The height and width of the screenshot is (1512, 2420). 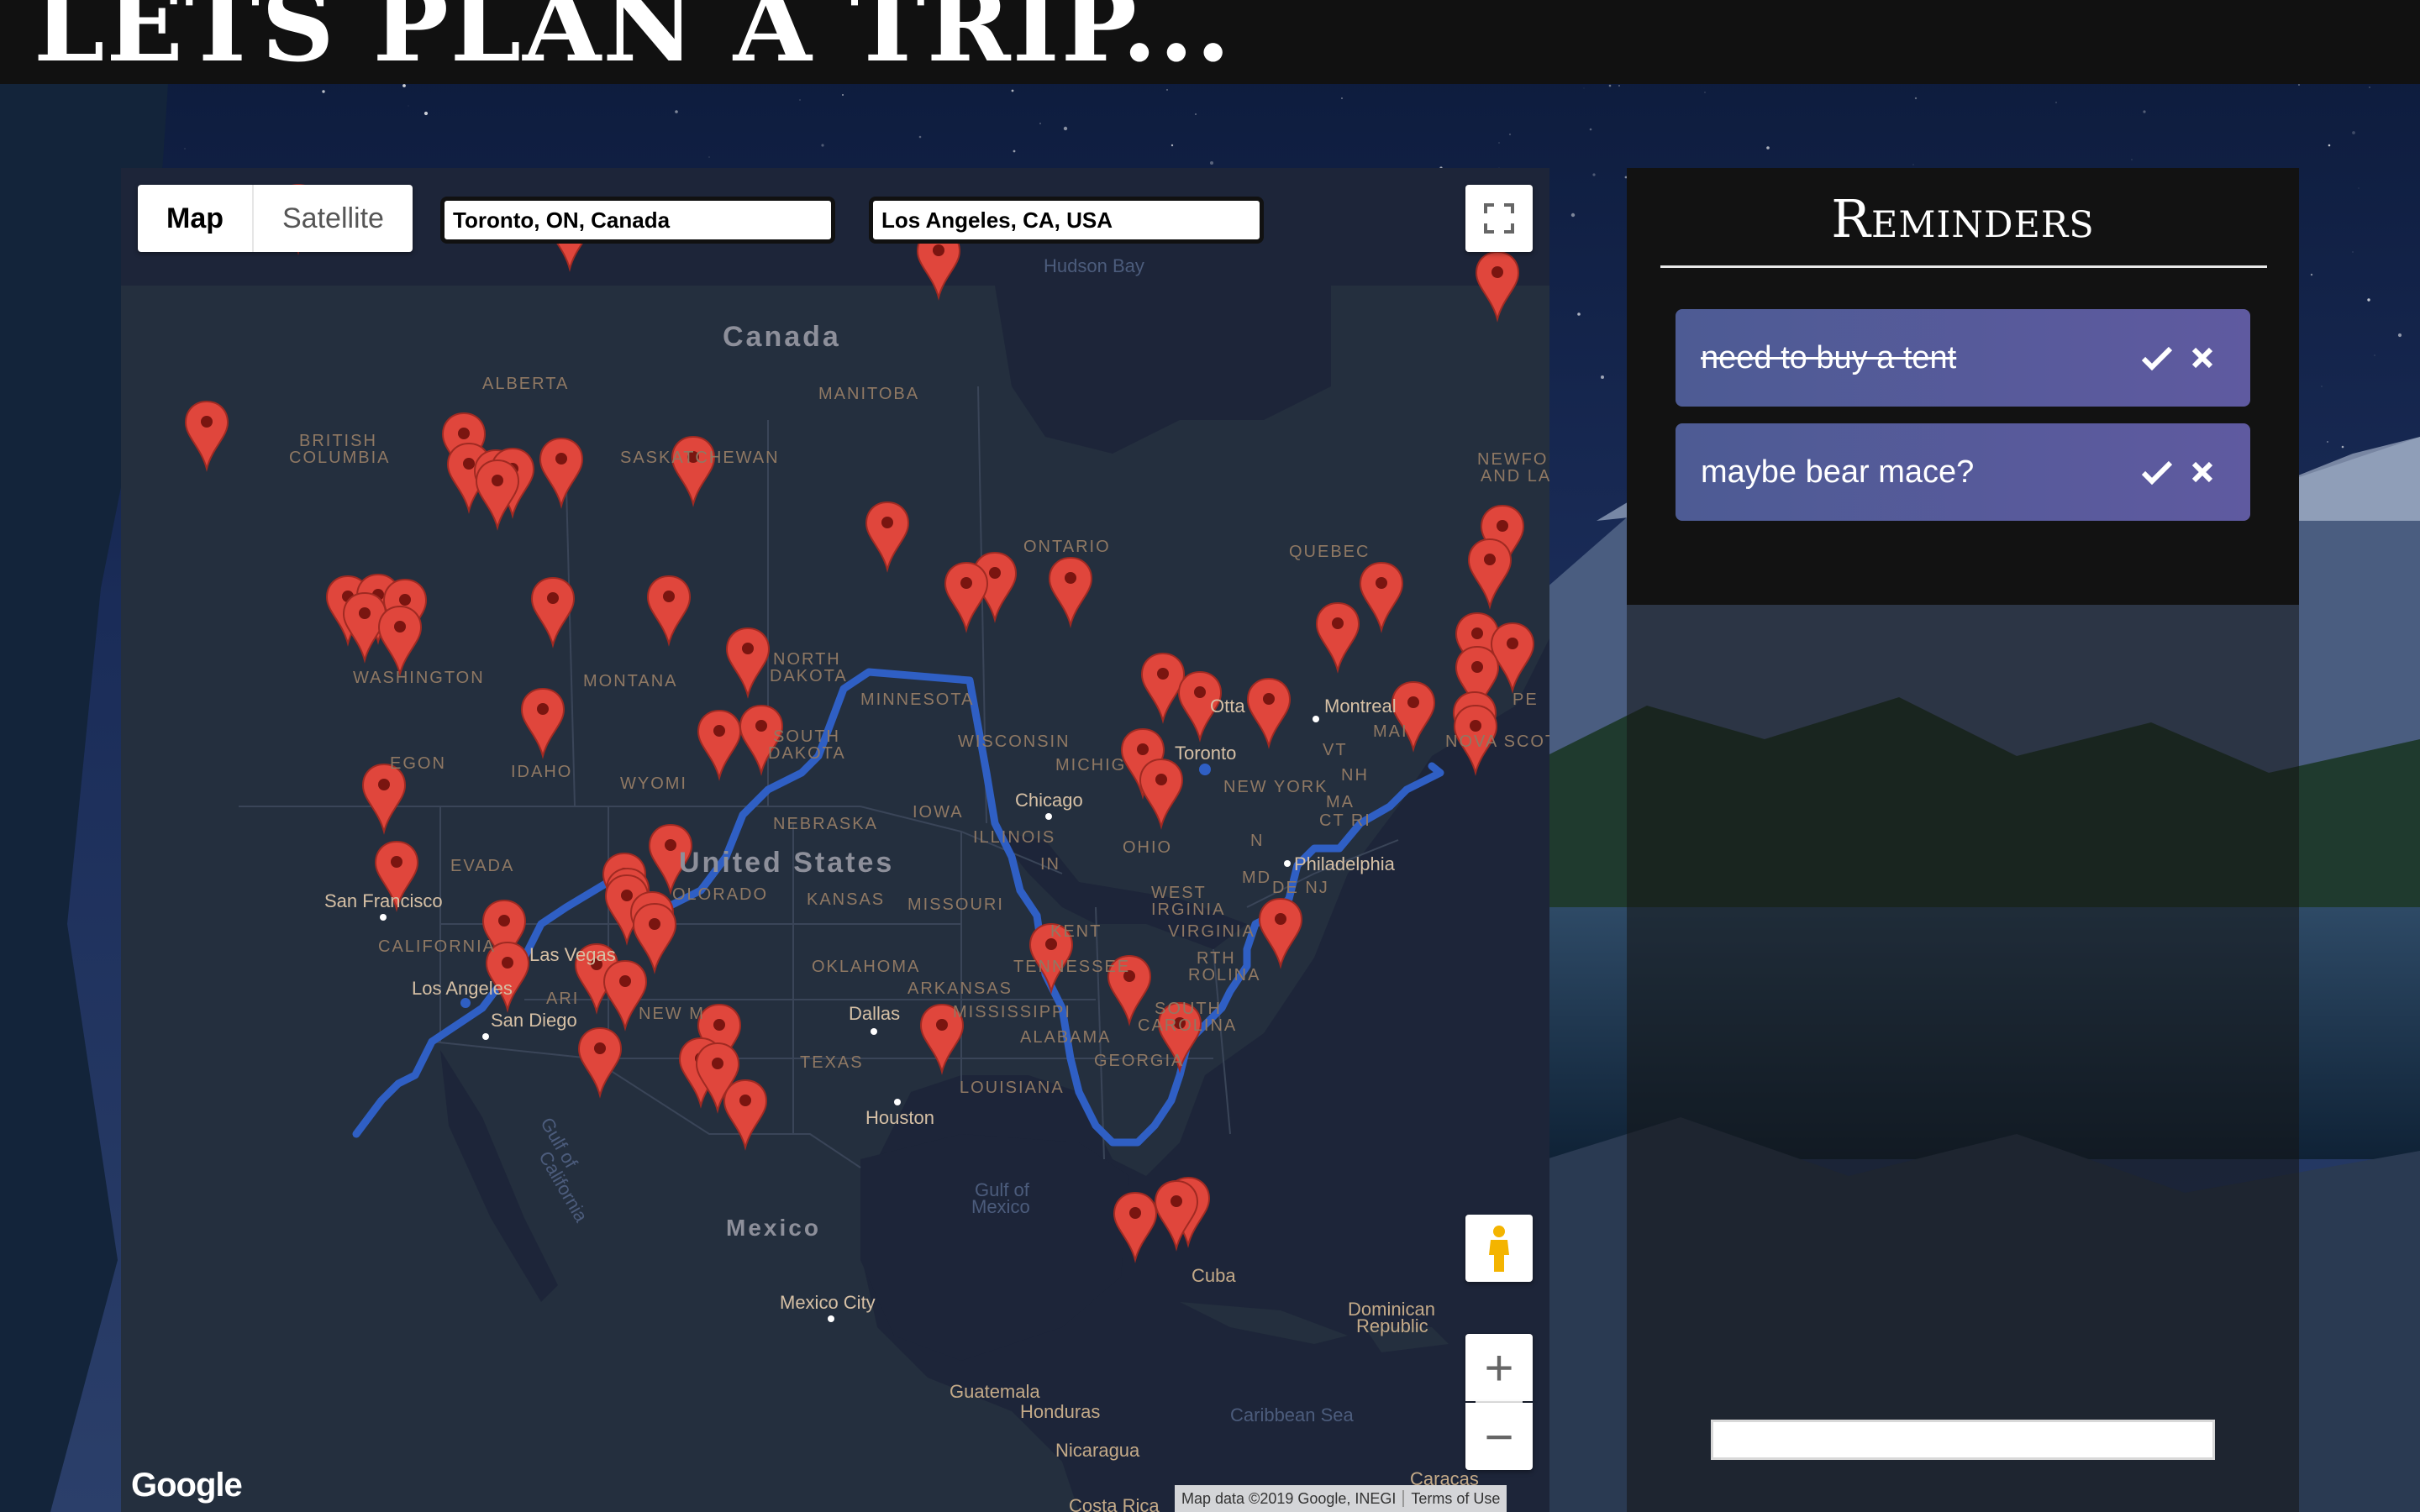 What do you see at coordinates (787, 863) in the screenshot?
I see `label-united-states: United States` at bounding box center [787, 863].